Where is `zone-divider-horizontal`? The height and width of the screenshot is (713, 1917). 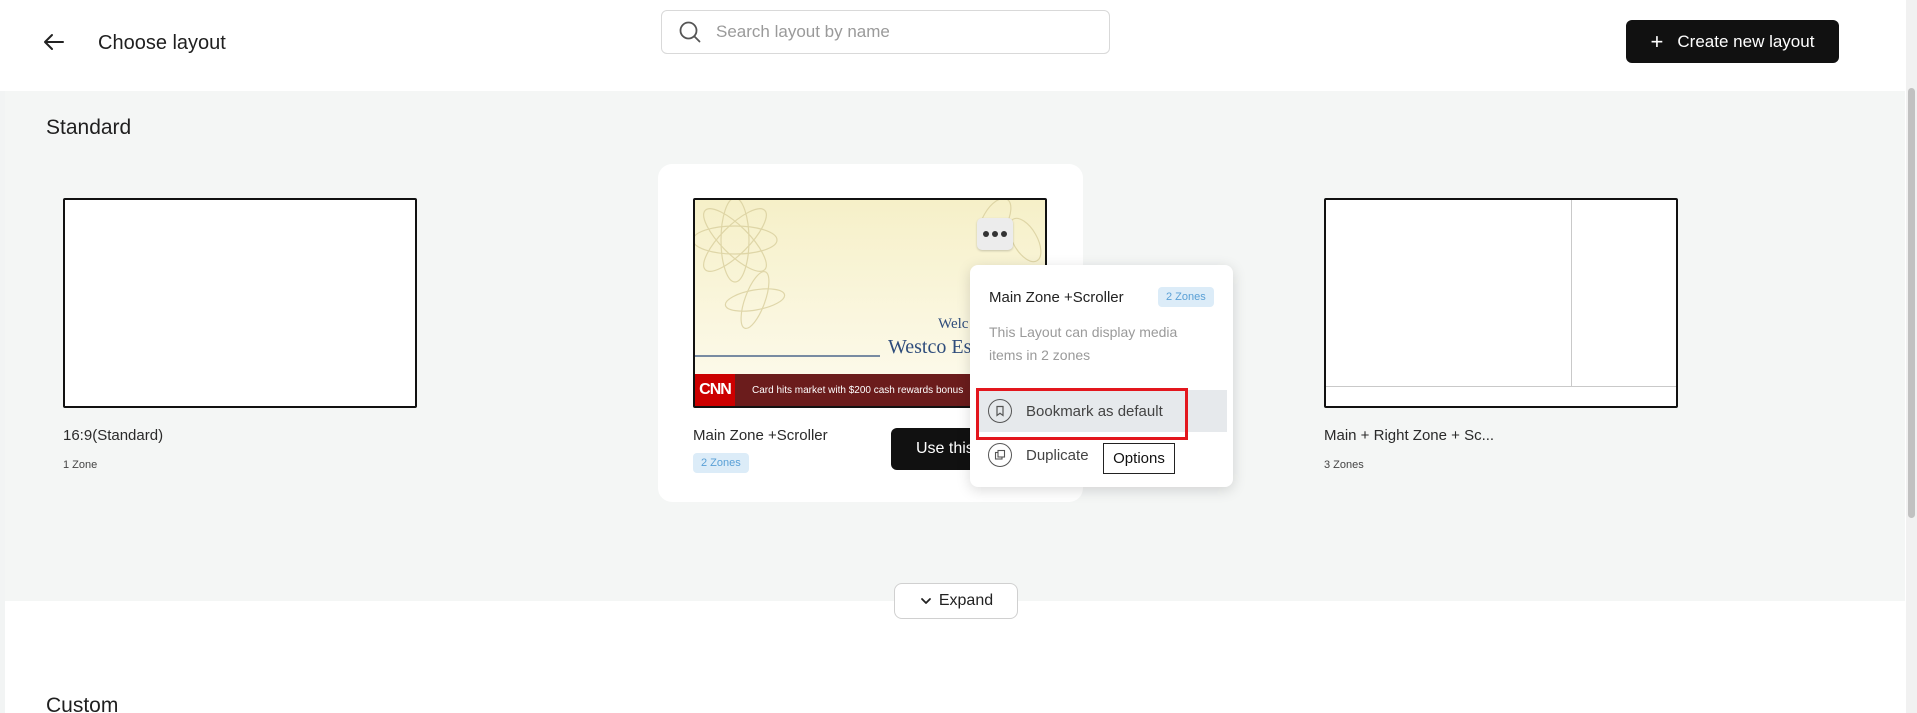
zone-divider-horizontal is located at coordinates (1501, 386).